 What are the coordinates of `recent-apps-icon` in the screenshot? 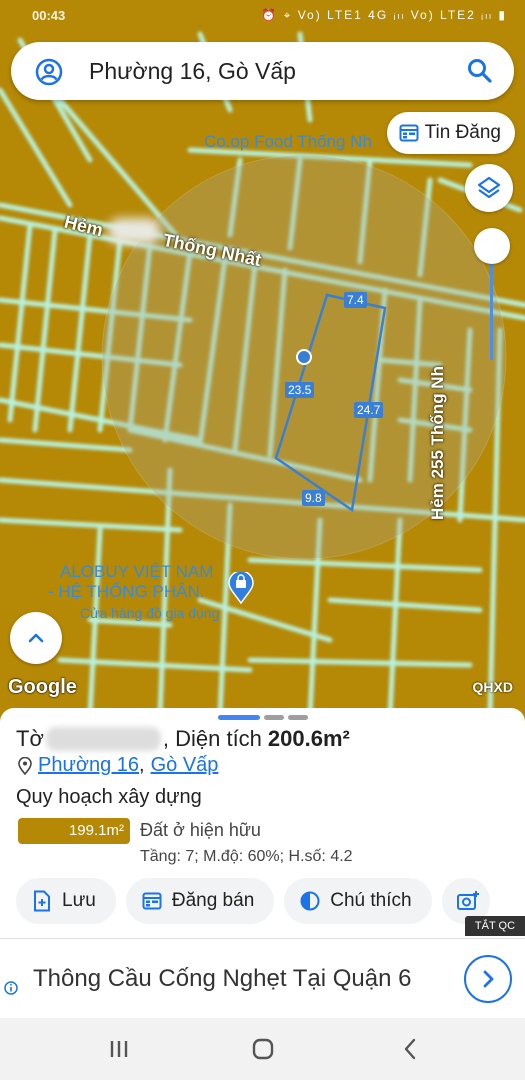 It's located at (119, 1049).